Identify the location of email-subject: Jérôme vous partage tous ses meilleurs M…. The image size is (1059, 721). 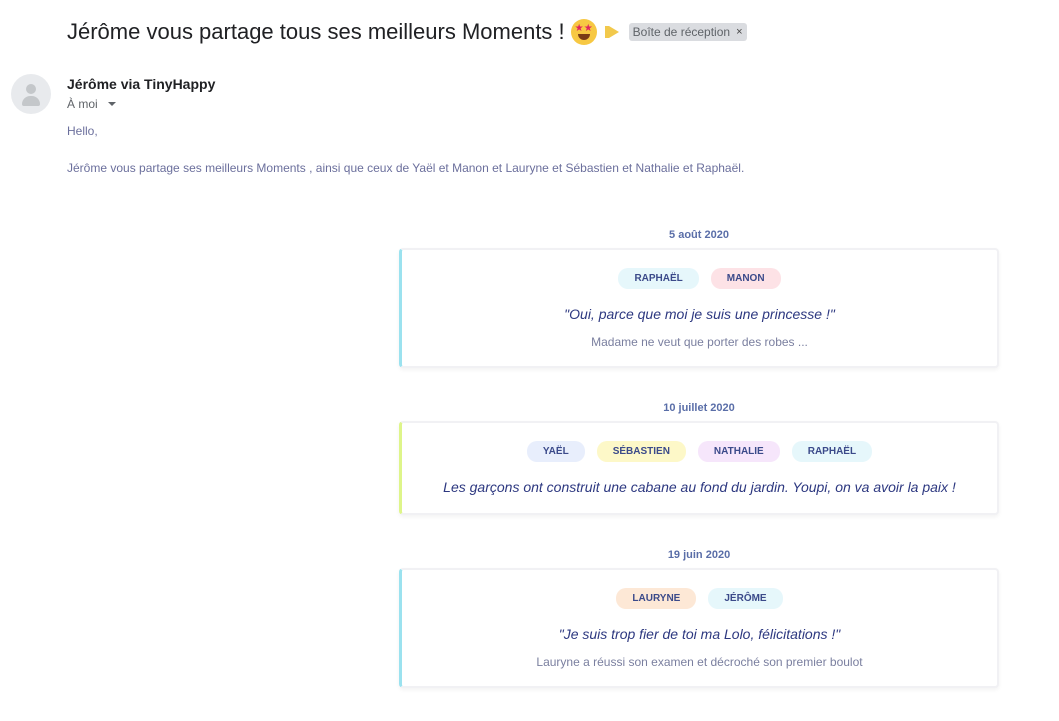
(316, 31).